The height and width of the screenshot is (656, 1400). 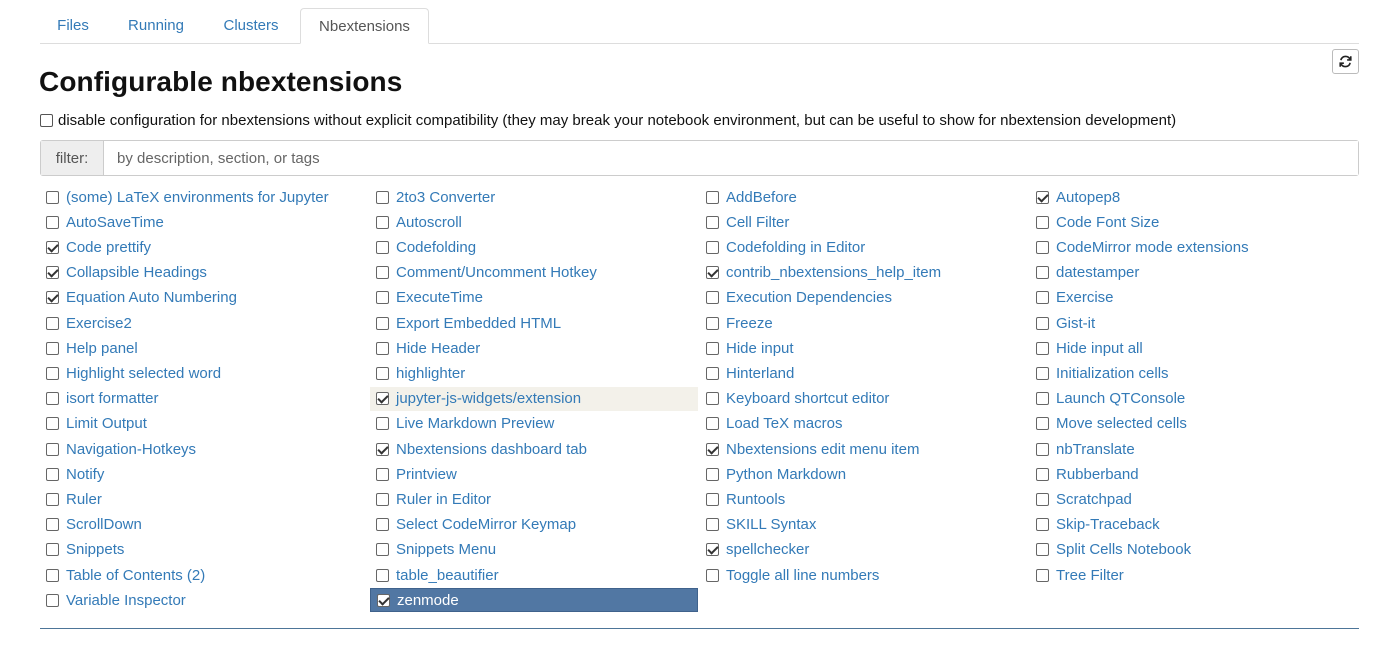 What do you see at coordinates (95, 549) in the screenshot?
I see `extension-label: Snippets` at bounding box center [95, 549].